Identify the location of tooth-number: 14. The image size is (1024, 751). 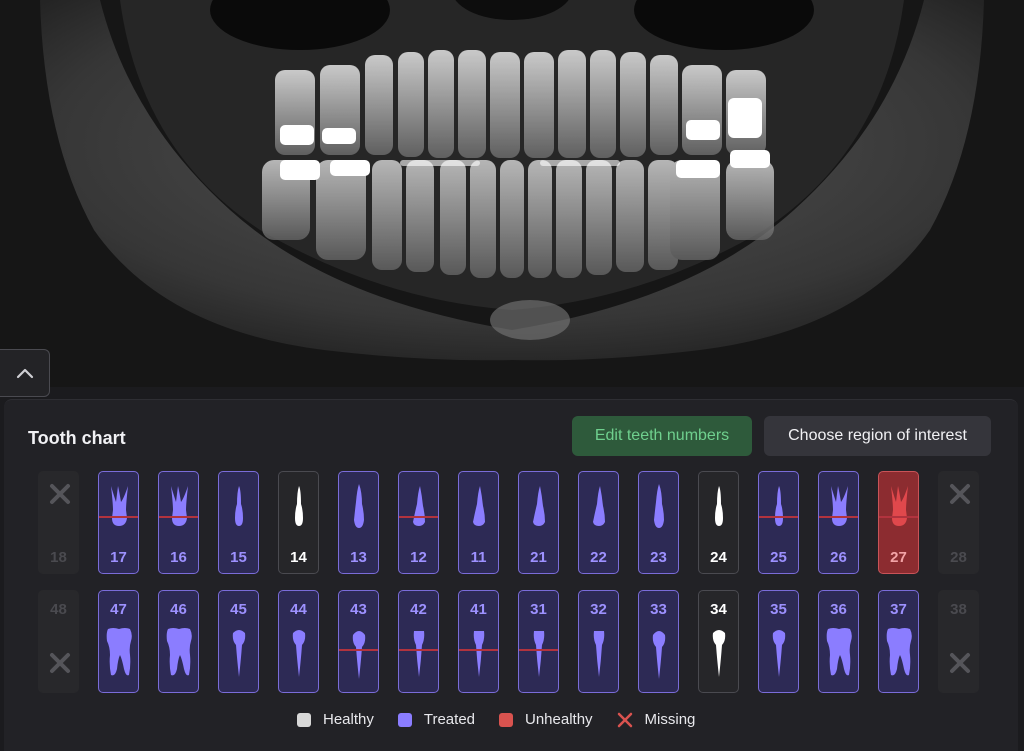
(298, 557).